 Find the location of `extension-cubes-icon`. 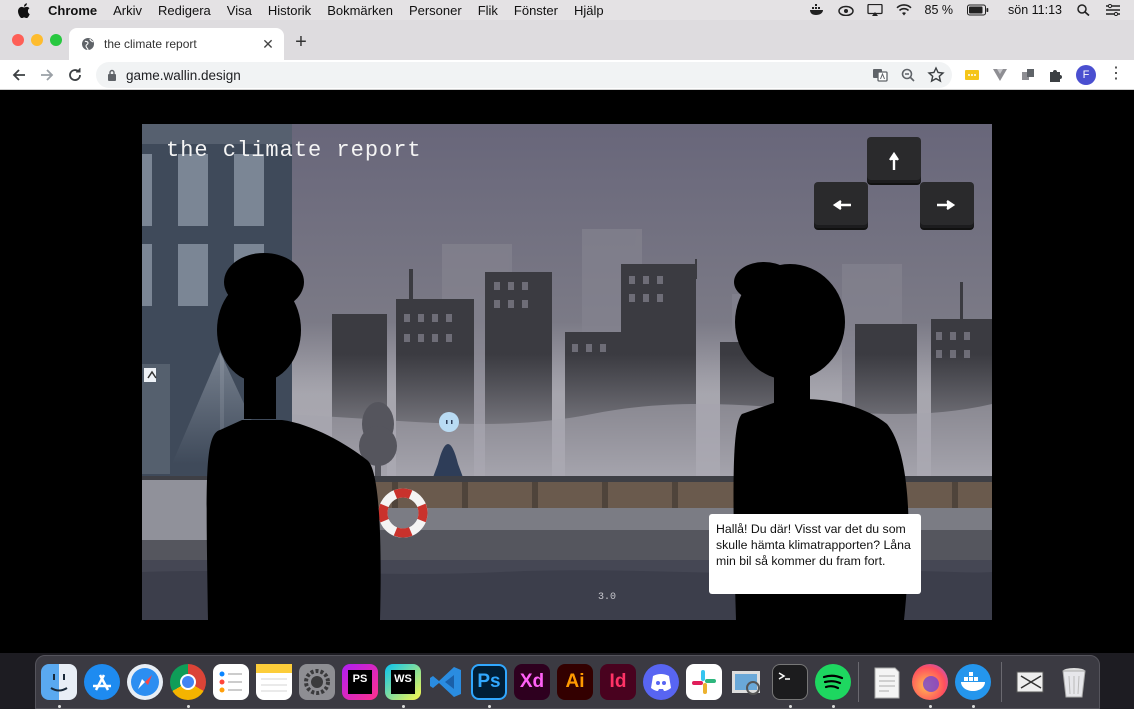

extension-cubes-icon is located at coordinates (1028, 75).